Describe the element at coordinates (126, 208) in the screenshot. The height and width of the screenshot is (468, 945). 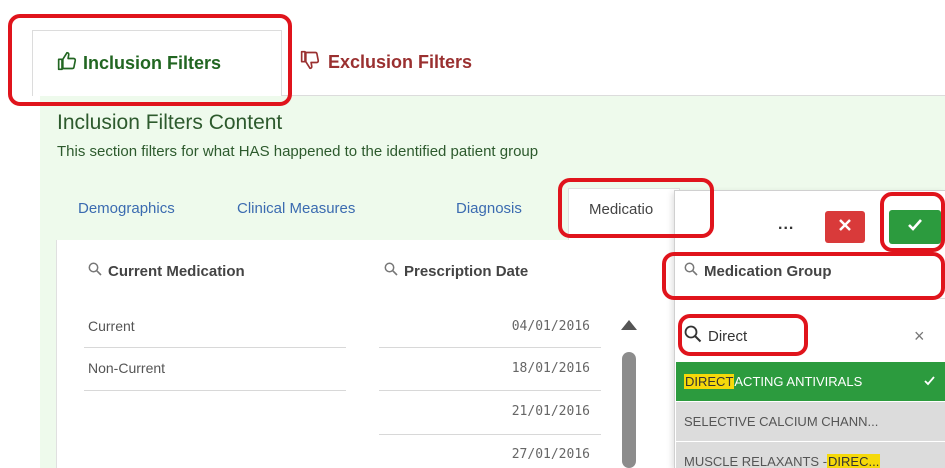
I see `subtab-demographics: Demographics` at that location.